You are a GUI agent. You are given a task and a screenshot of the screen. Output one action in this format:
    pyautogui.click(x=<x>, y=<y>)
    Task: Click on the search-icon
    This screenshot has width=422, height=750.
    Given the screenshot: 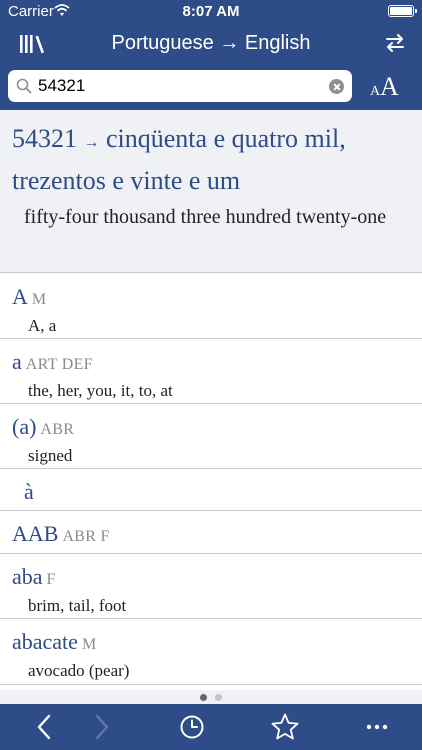 What is the action you would take?
    pyautogui.click(x=24, y=86)
    